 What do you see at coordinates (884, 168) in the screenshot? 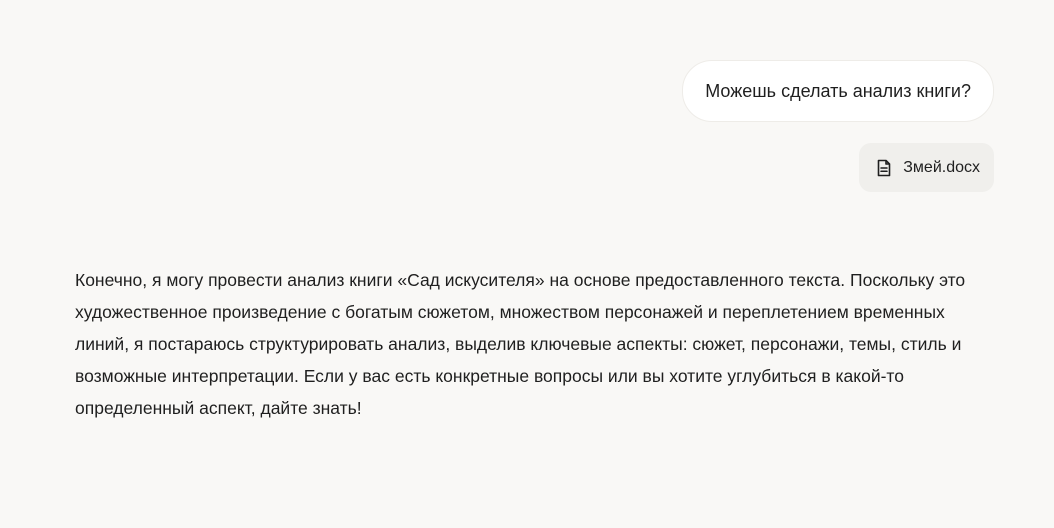
I see `document-icon` at bounding box center [884, 168].